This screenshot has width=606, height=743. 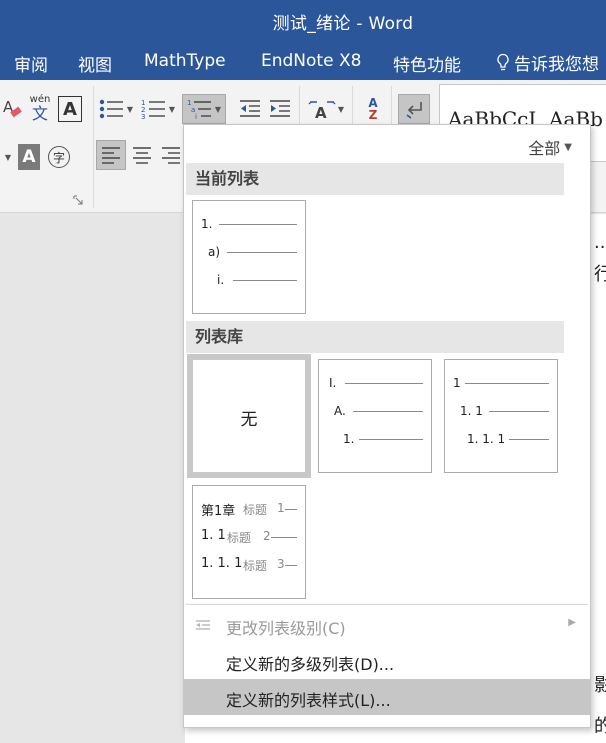 I want to click on phonetic-guide-button: wén 文, so click(x=40, y=109).